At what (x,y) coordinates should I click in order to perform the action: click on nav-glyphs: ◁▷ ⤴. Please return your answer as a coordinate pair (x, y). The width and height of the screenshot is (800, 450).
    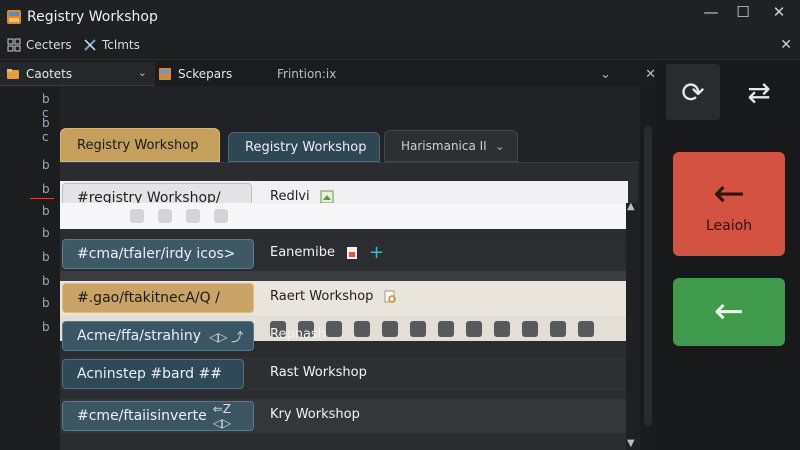
    Looking at the image, I should click on (226, 336).